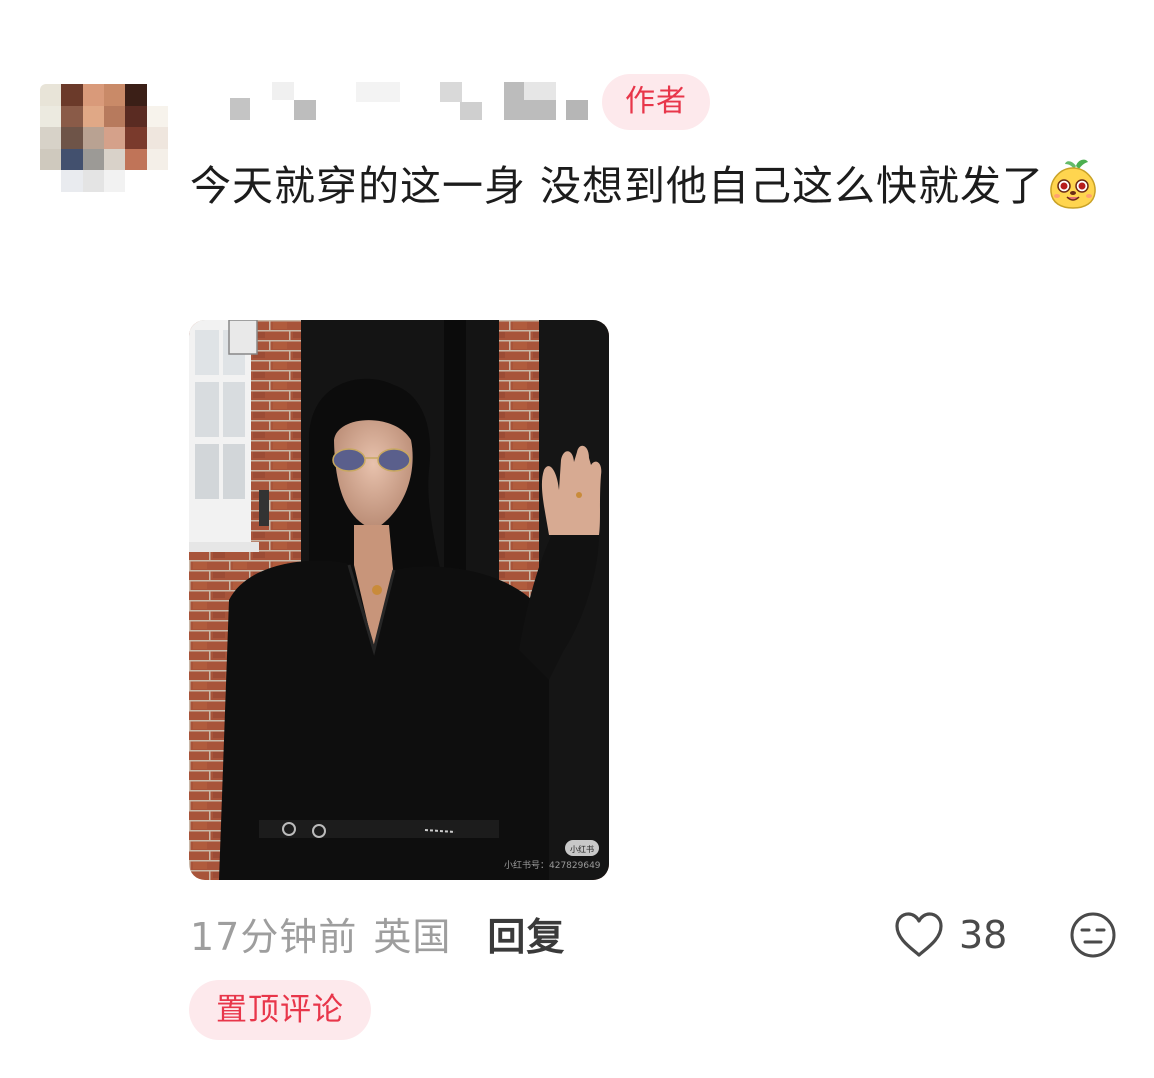  What do you see at coordinates (617, 186) in the screenshot?
I see `comment-body: 今天就穿的这一身 没想到他自己这么快就发了` at bounding box center [617, 186].